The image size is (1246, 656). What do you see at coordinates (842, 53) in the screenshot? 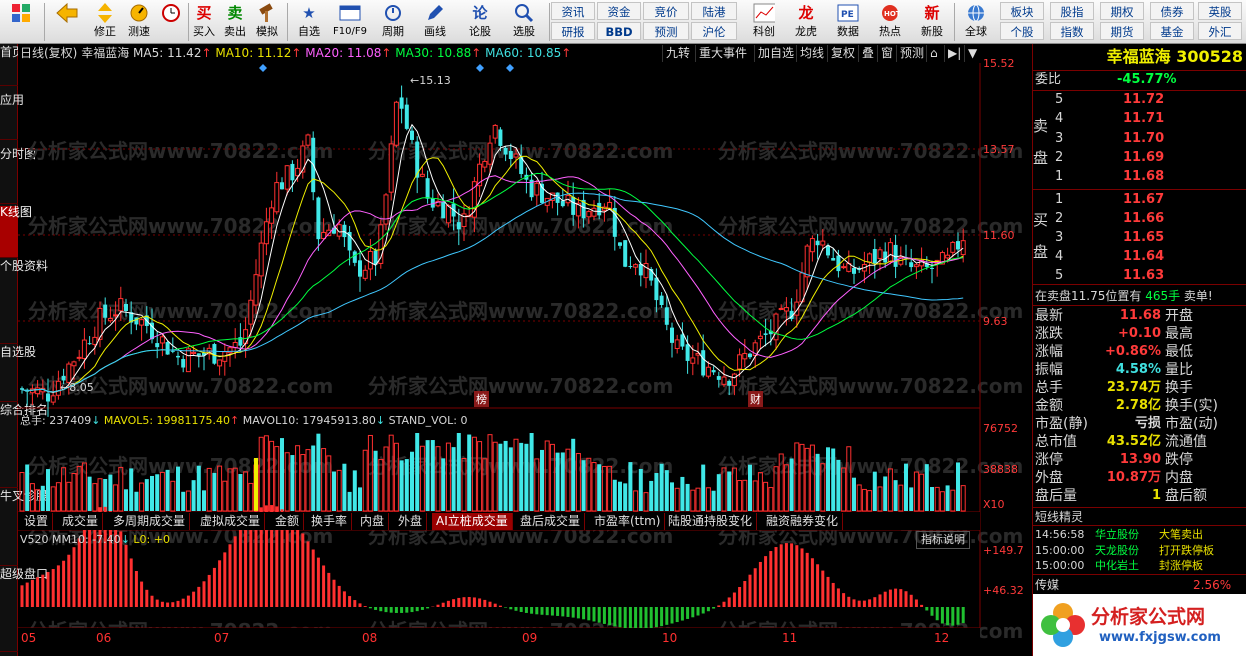
I see `btn-adjust: 复权` at bounding box center [842, 53].